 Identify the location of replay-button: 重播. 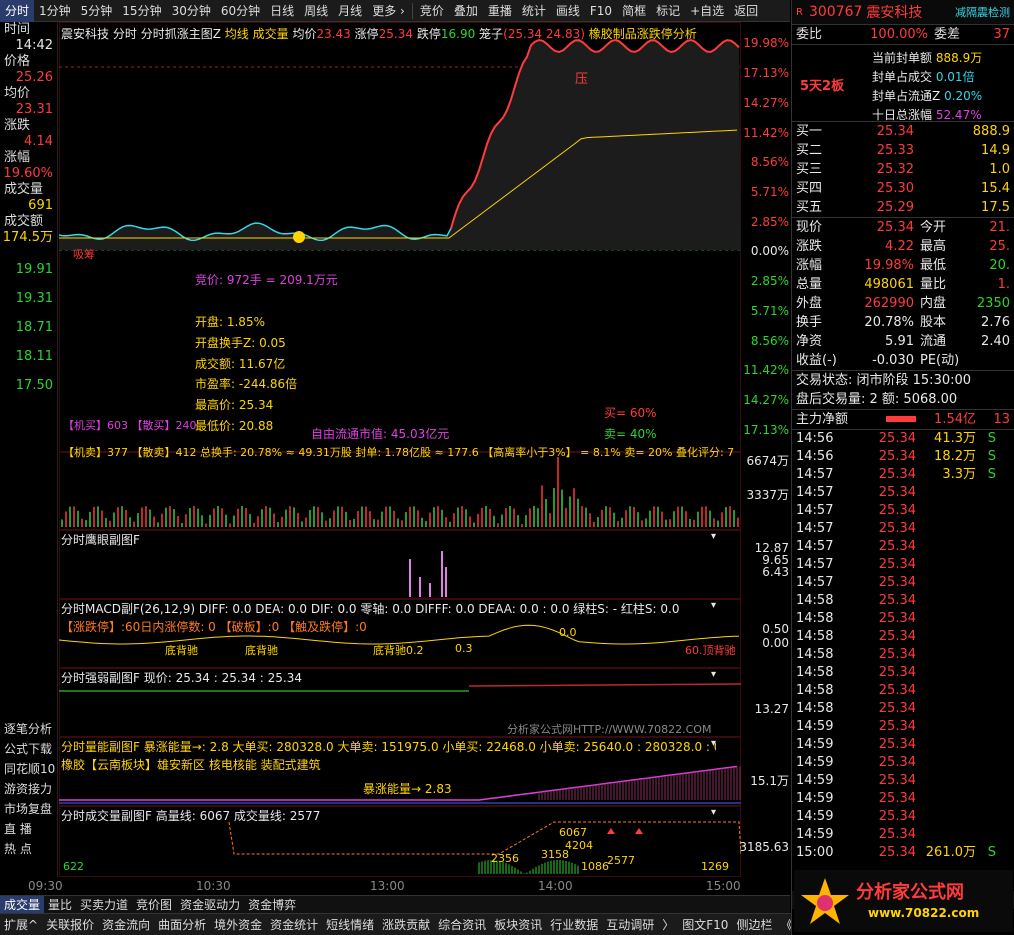
(500, 11).